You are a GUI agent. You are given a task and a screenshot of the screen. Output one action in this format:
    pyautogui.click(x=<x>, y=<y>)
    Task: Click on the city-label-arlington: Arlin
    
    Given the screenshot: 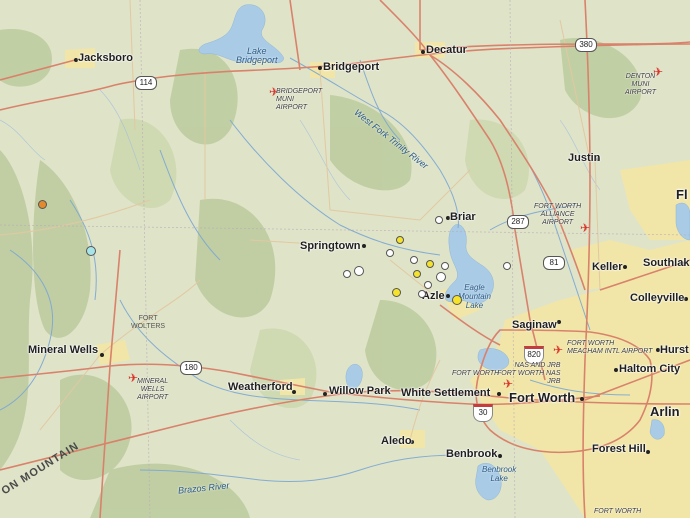 What is the action you would take?
    pyautogui.click(x=665, y=411)
    